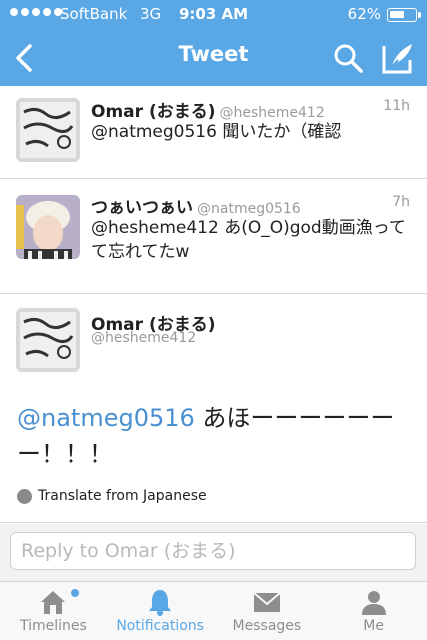 Image resolution: width=427 pixels, height=640 pixels. I want to click on author-name: Omar (おまる), so click(153, 112).